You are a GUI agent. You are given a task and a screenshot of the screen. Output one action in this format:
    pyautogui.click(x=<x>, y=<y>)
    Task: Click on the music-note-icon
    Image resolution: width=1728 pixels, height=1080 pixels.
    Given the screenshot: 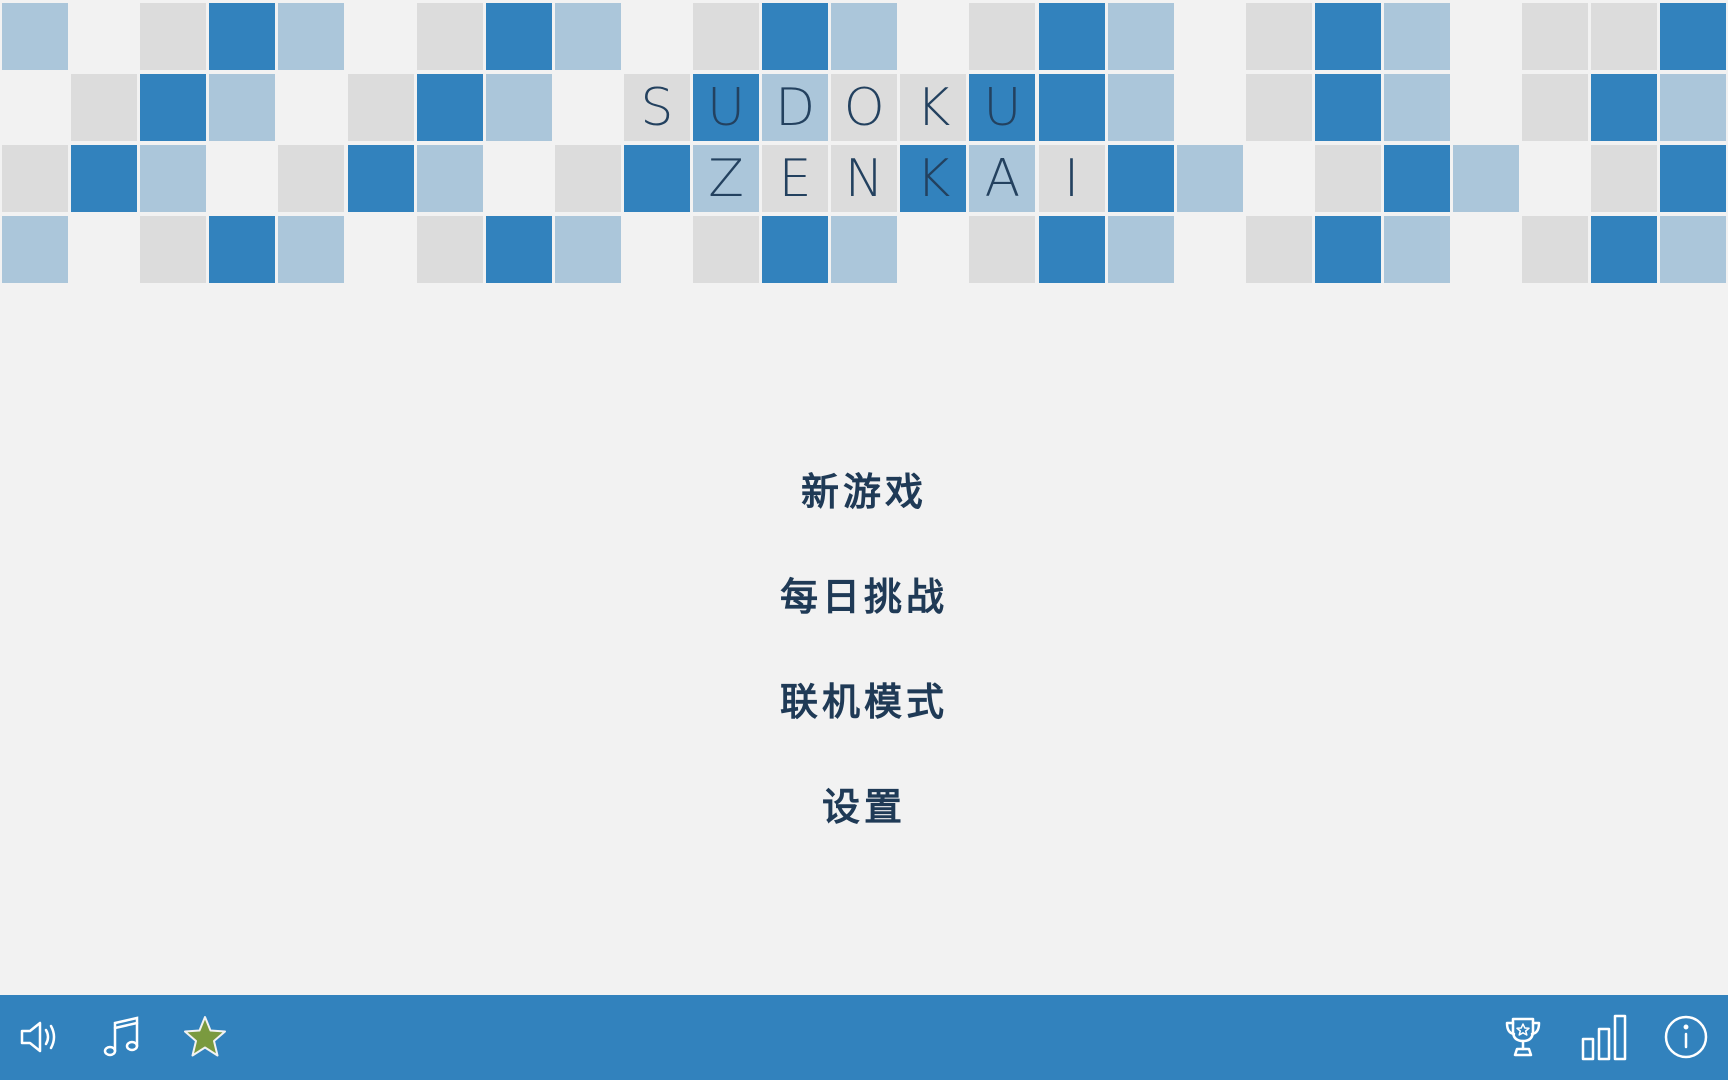 What is the action you would take?
    pyautogui.click(x=121, y=1036)
    